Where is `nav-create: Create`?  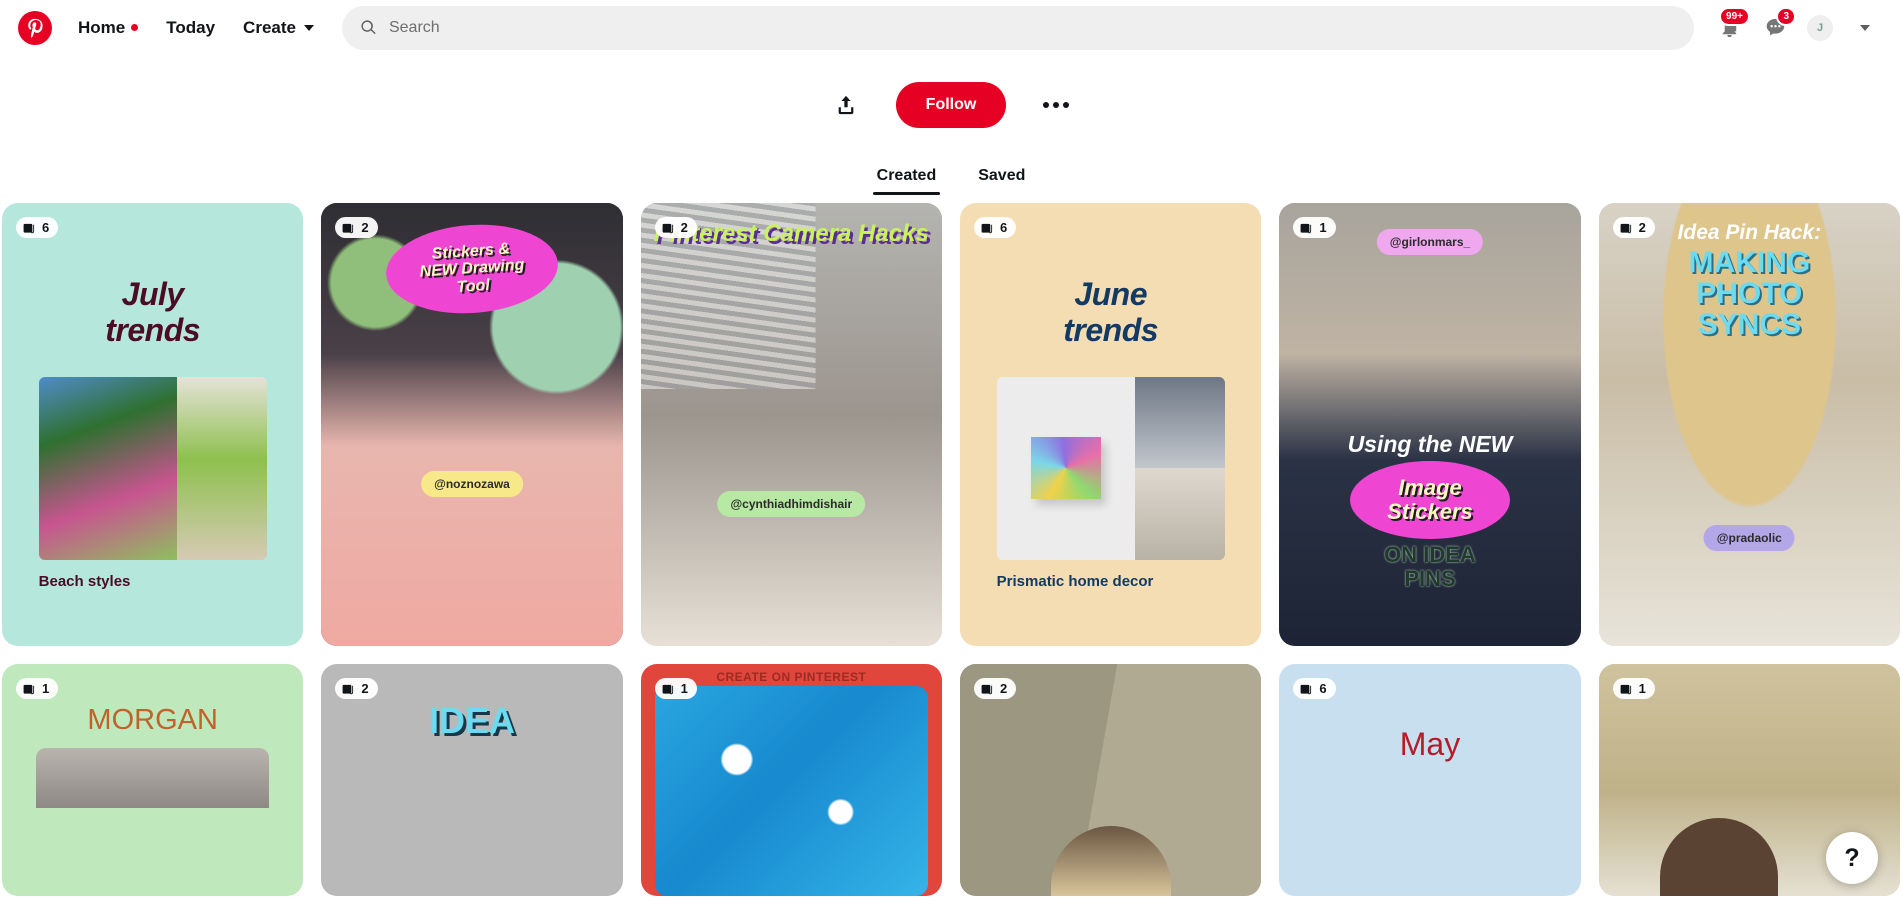 nav-create: Create is located at coordinates (278, 28).